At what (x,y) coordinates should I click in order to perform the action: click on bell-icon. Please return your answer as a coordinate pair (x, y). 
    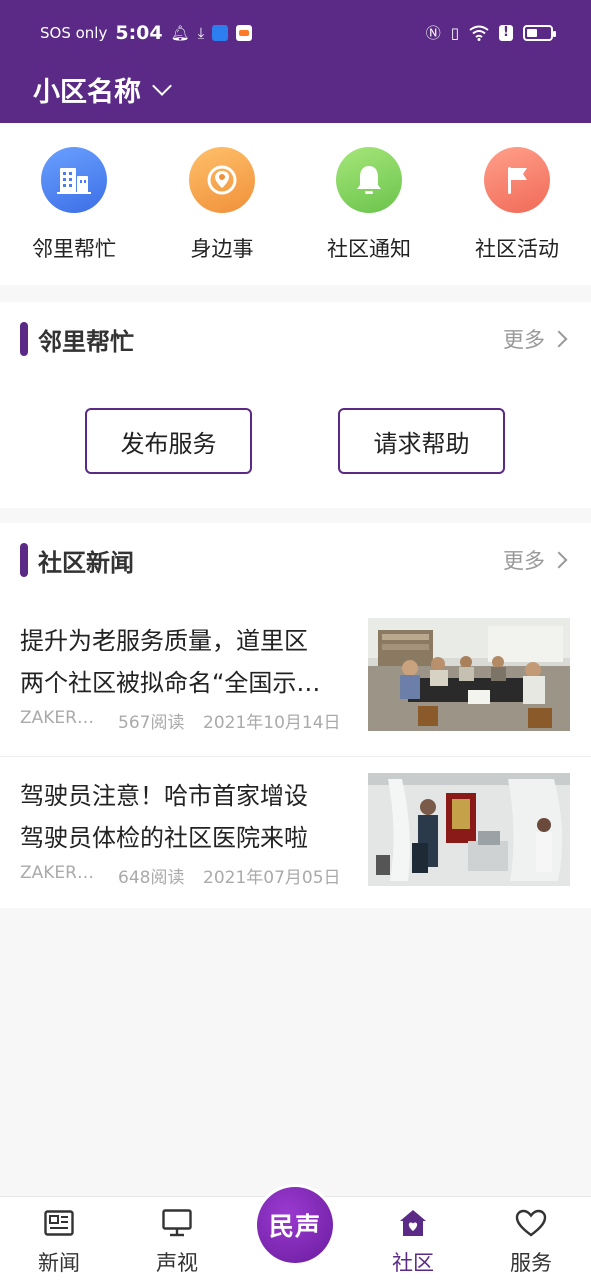
    Looking at the image, I should click on (369, 180).